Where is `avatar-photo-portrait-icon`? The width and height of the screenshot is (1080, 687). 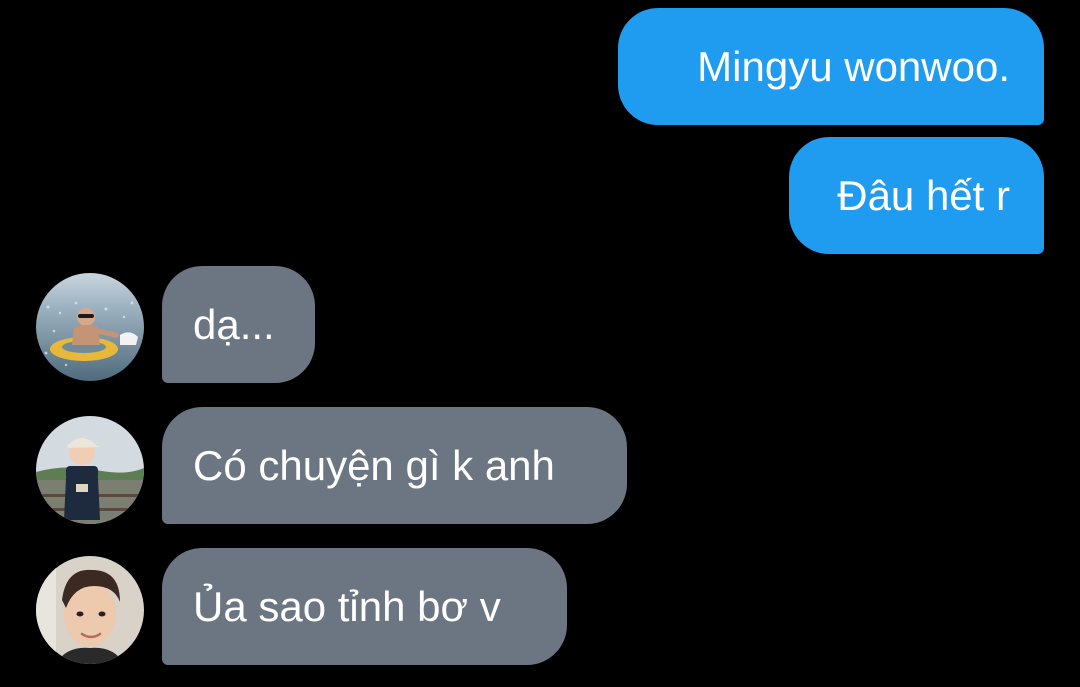 avatar-photo-portrait-icon is located at coordinates (90, 610).